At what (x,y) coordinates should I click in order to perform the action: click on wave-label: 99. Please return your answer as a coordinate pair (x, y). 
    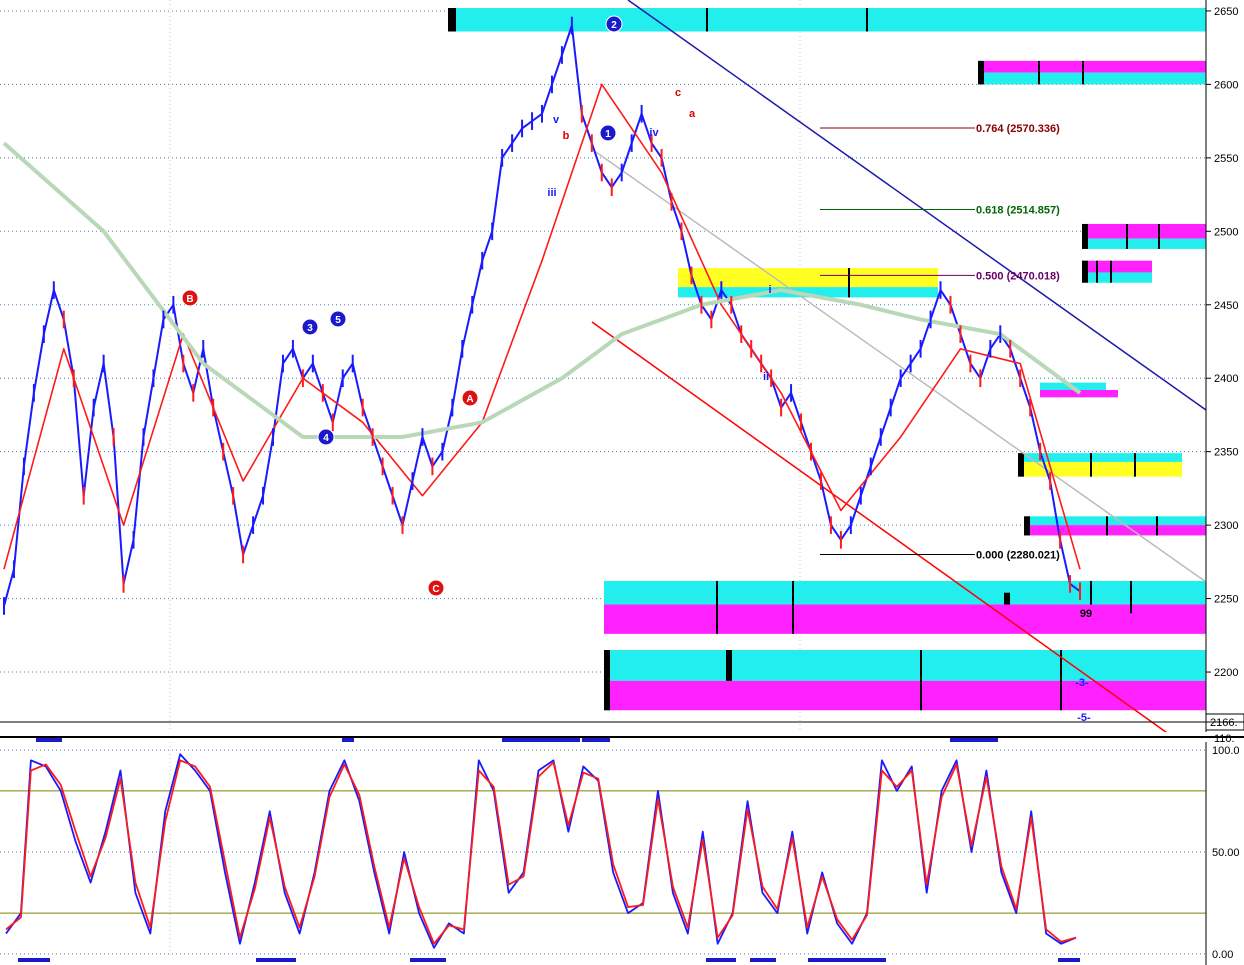
    Looking at the image, I should click on (1086, 614).